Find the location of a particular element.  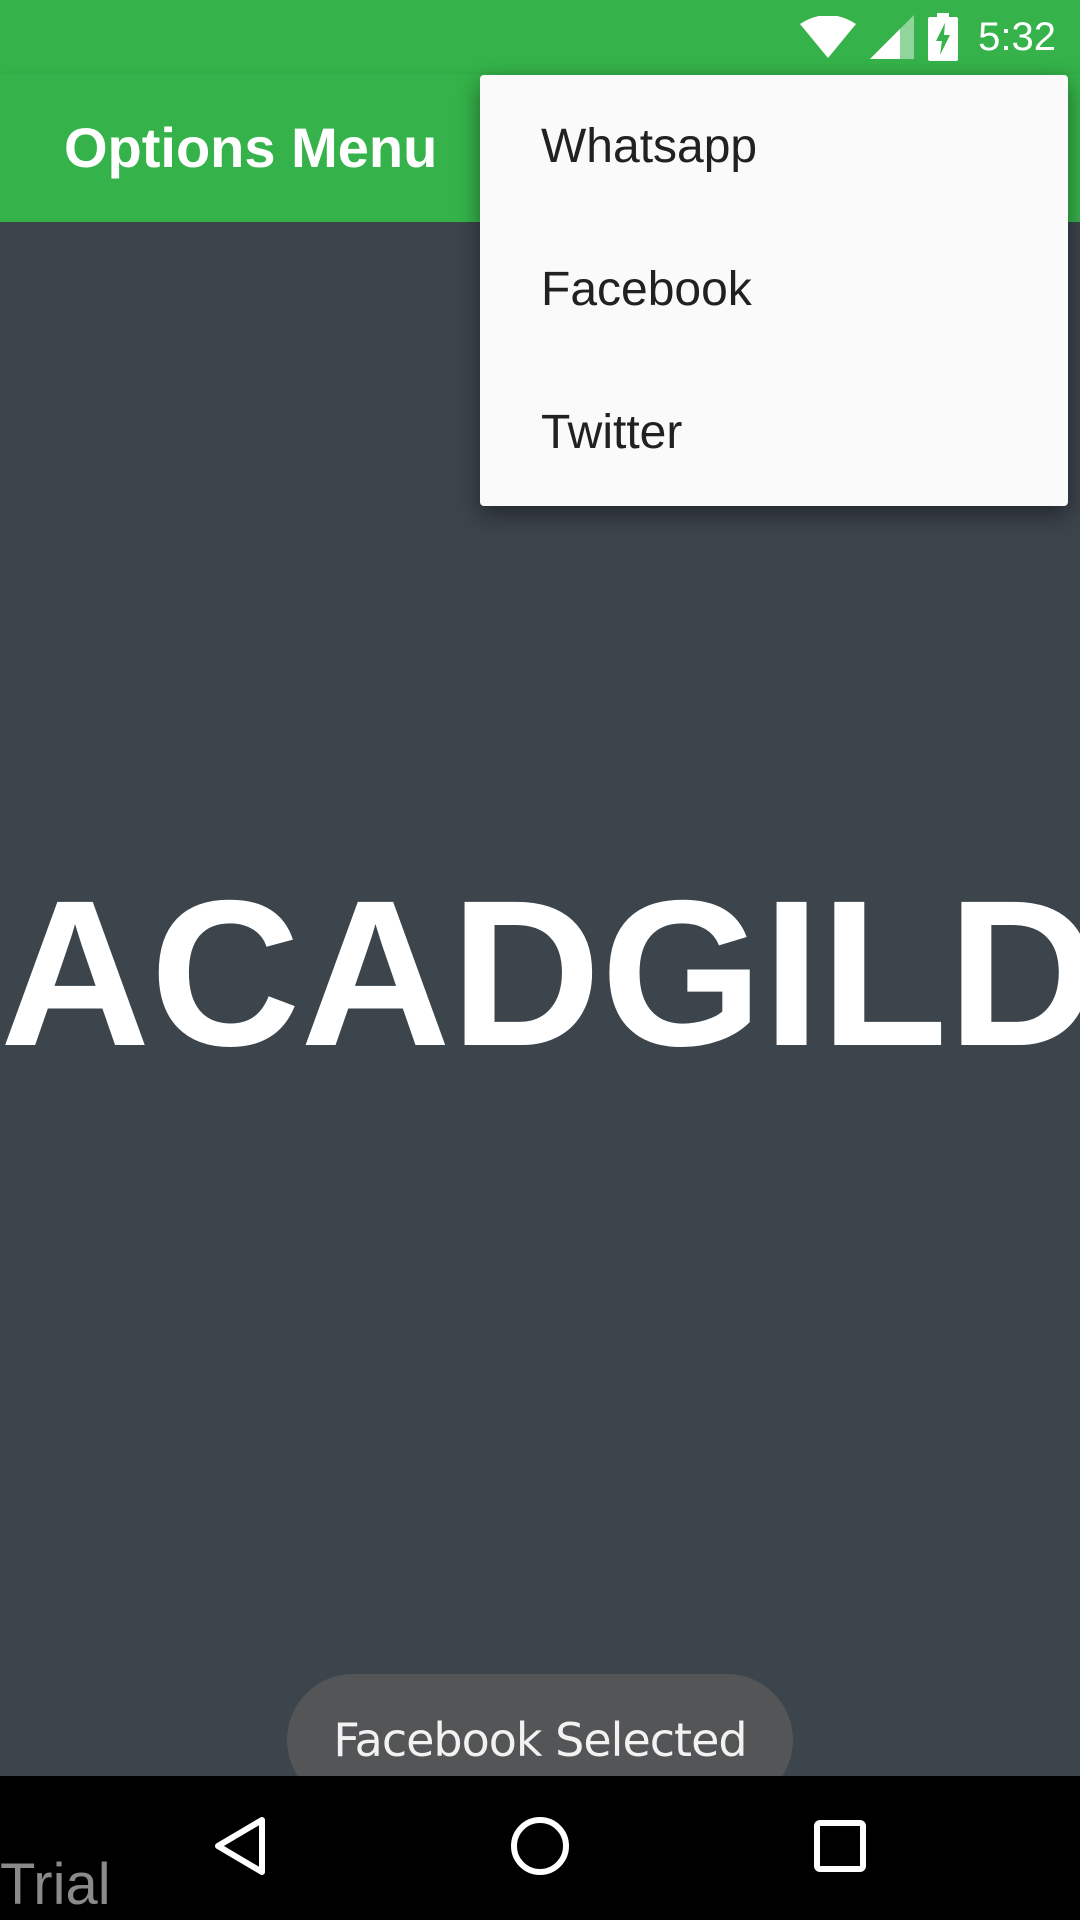

back-icon is located at coordinates (240, 1848).